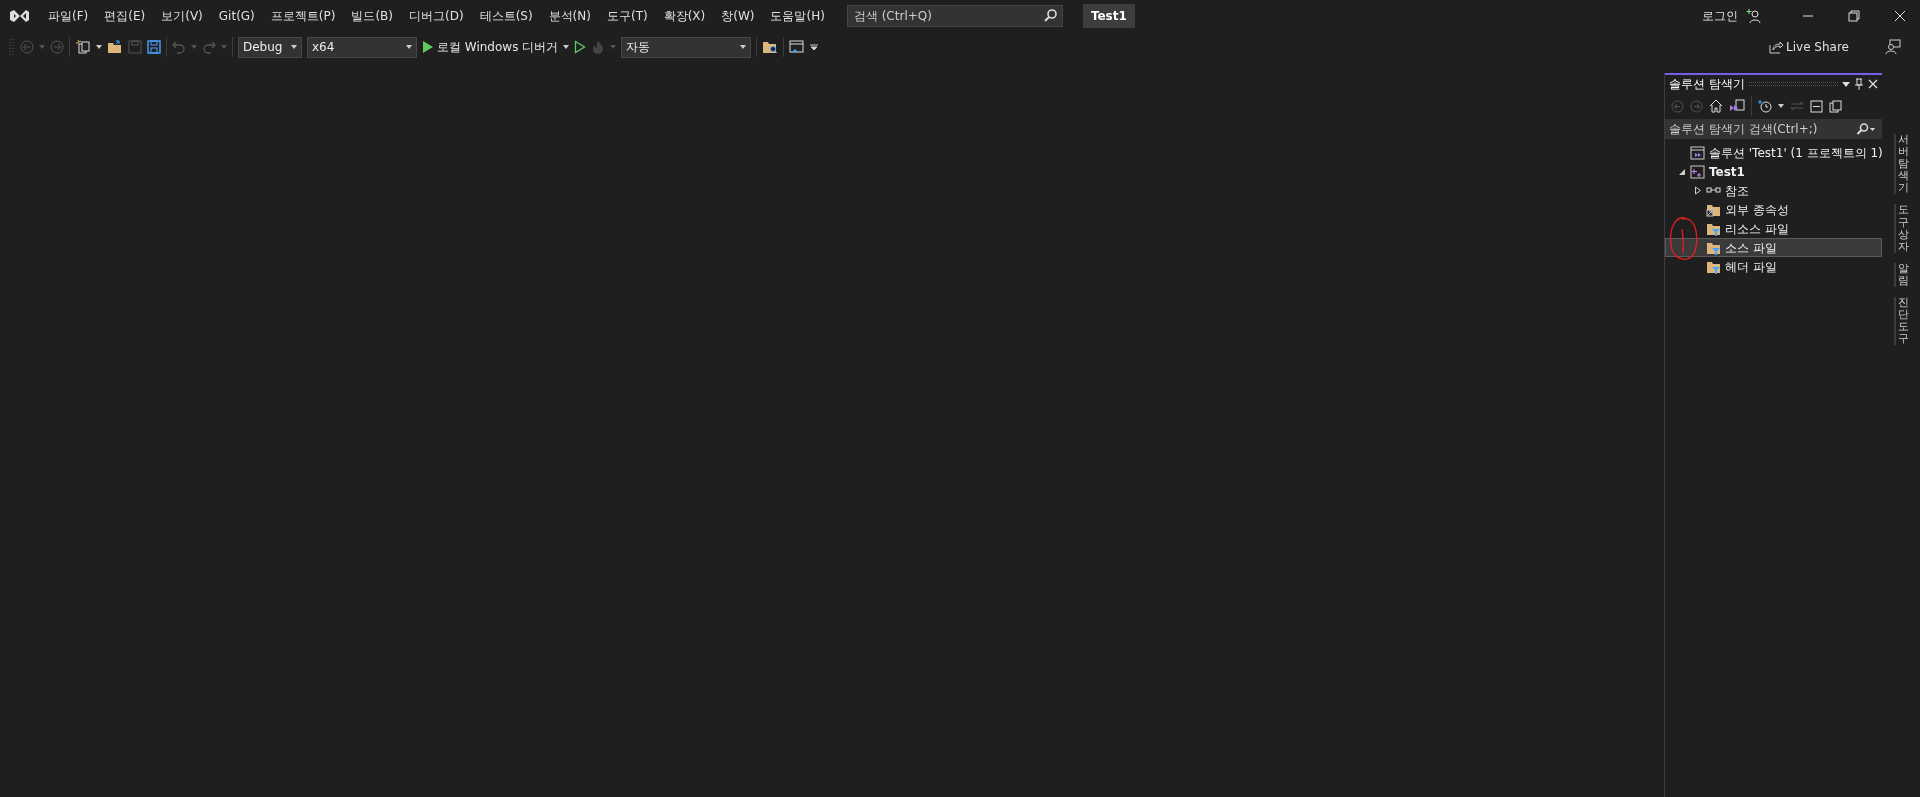  Describe the element at coordinates (1713, 209) in the screenshot. I see `dependency-folder-icon` at that location.